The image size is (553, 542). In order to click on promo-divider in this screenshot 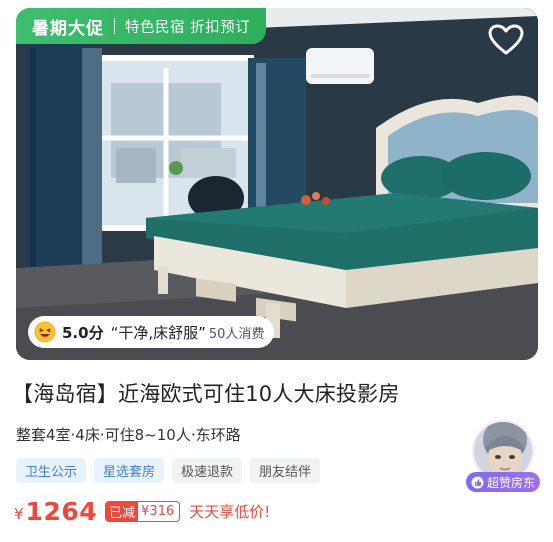, I will do `click(114, 26)`.